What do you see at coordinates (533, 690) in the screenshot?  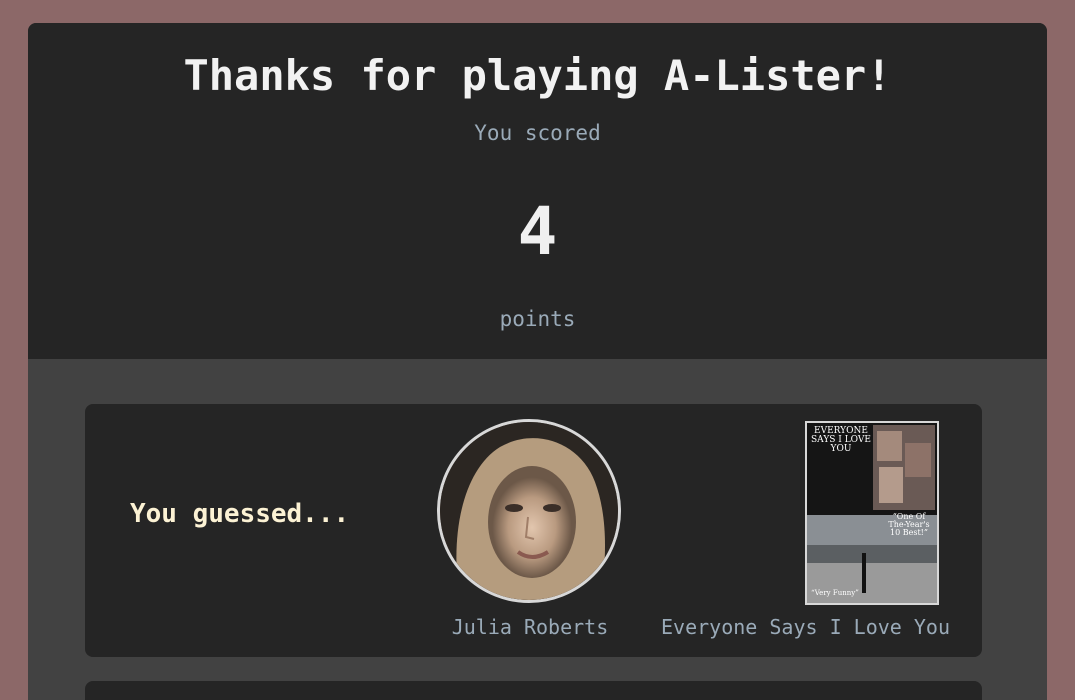 I see `next-card` at bounding box center [533, 690].